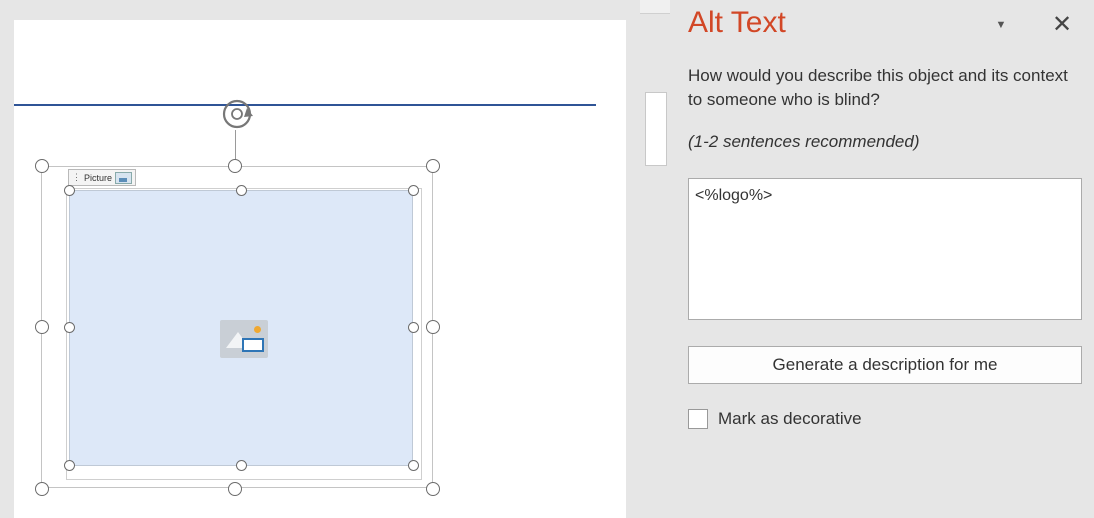 This screenshot has height=518, width=1094. What do you see at coordinates (305, 105) in the screenshot?
I see `header-divider` at bounding box center [305, 105].